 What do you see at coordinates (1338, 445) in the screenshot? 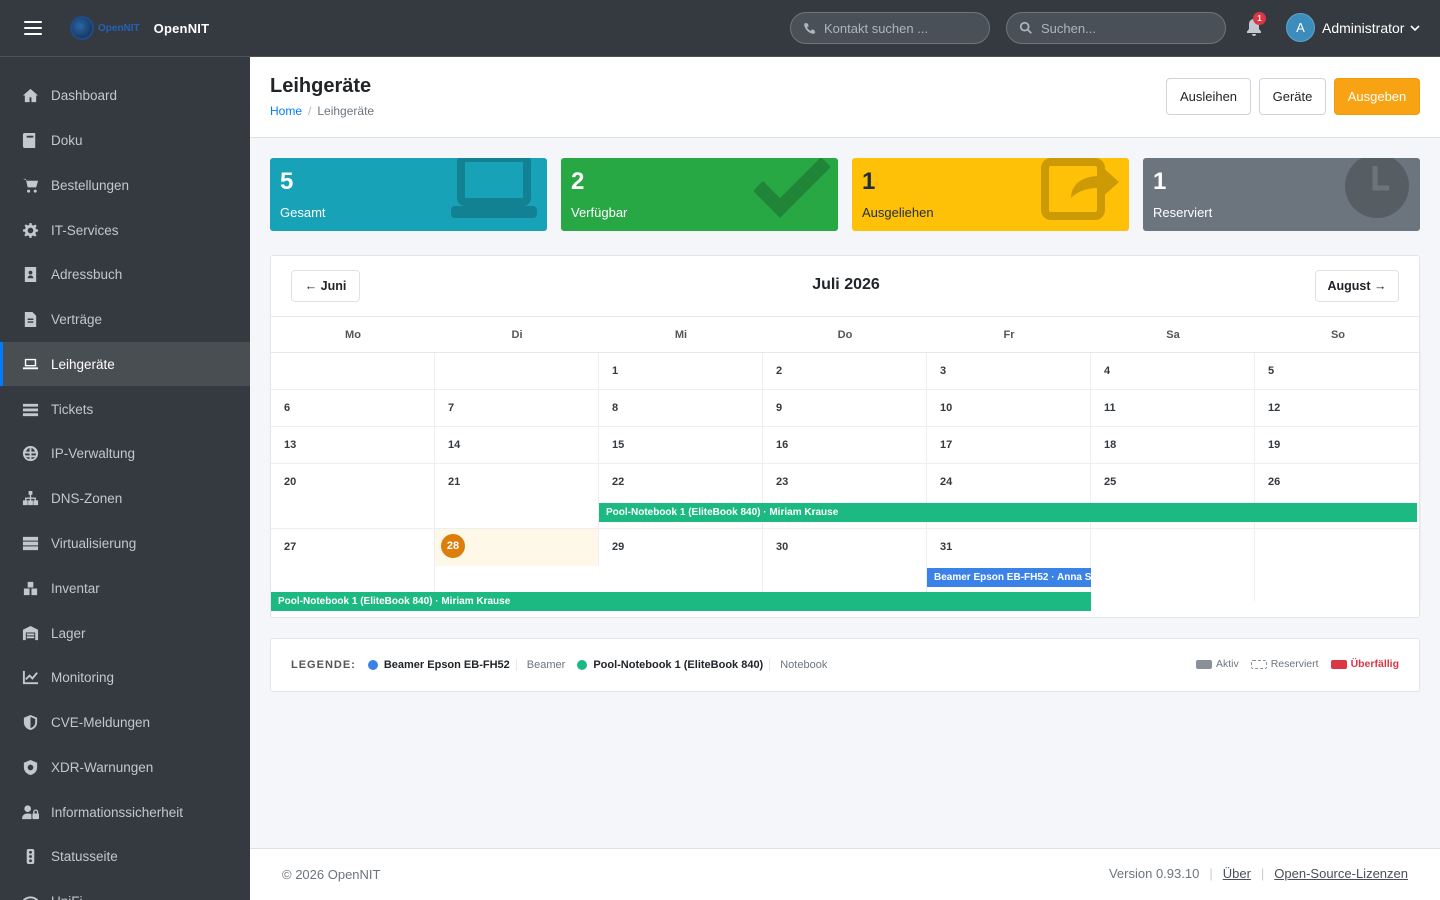
I see `calendar-day-cell: 19` at bounding box center [1338, 445].